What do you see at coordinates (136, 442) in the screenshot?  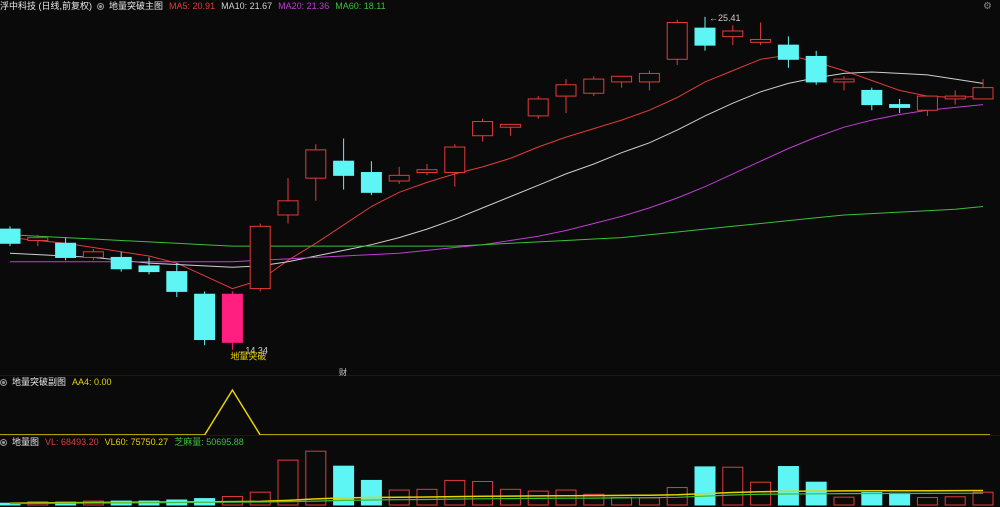 I see `vl60-legend: VL60: 75750.27` at bounding box center [136, 442].